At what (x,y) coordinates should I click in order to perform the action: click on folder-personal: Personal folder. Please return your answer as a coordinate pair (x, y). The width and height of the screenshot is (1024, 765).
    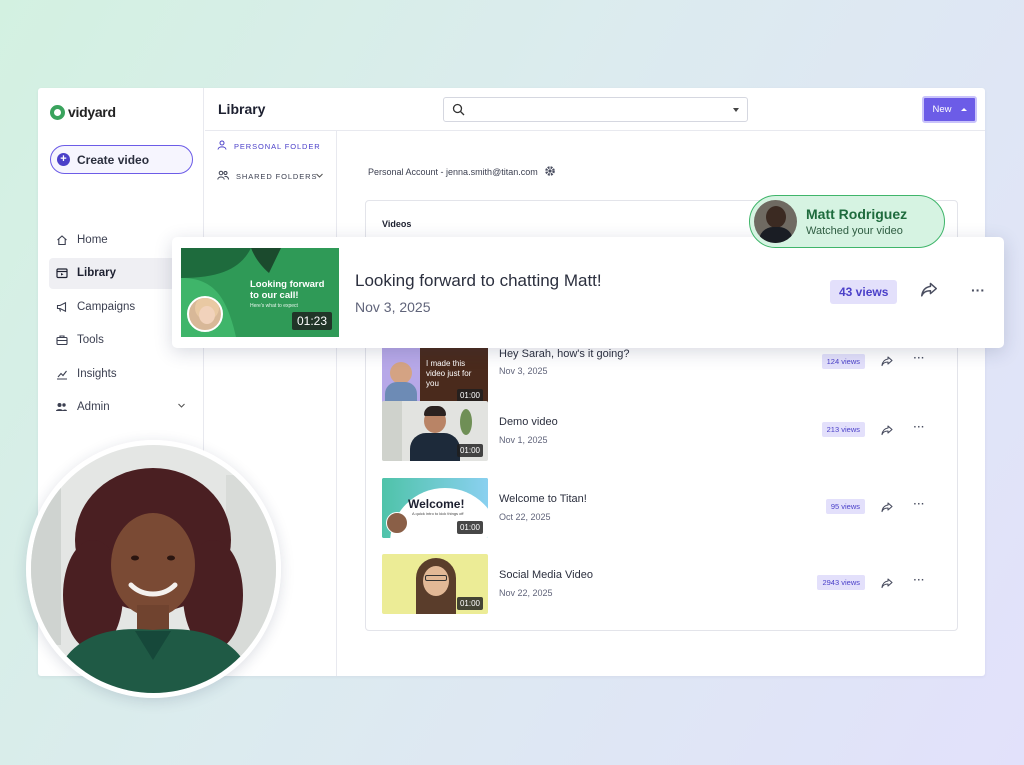
    Looking at the image, I should click on (270, 146).